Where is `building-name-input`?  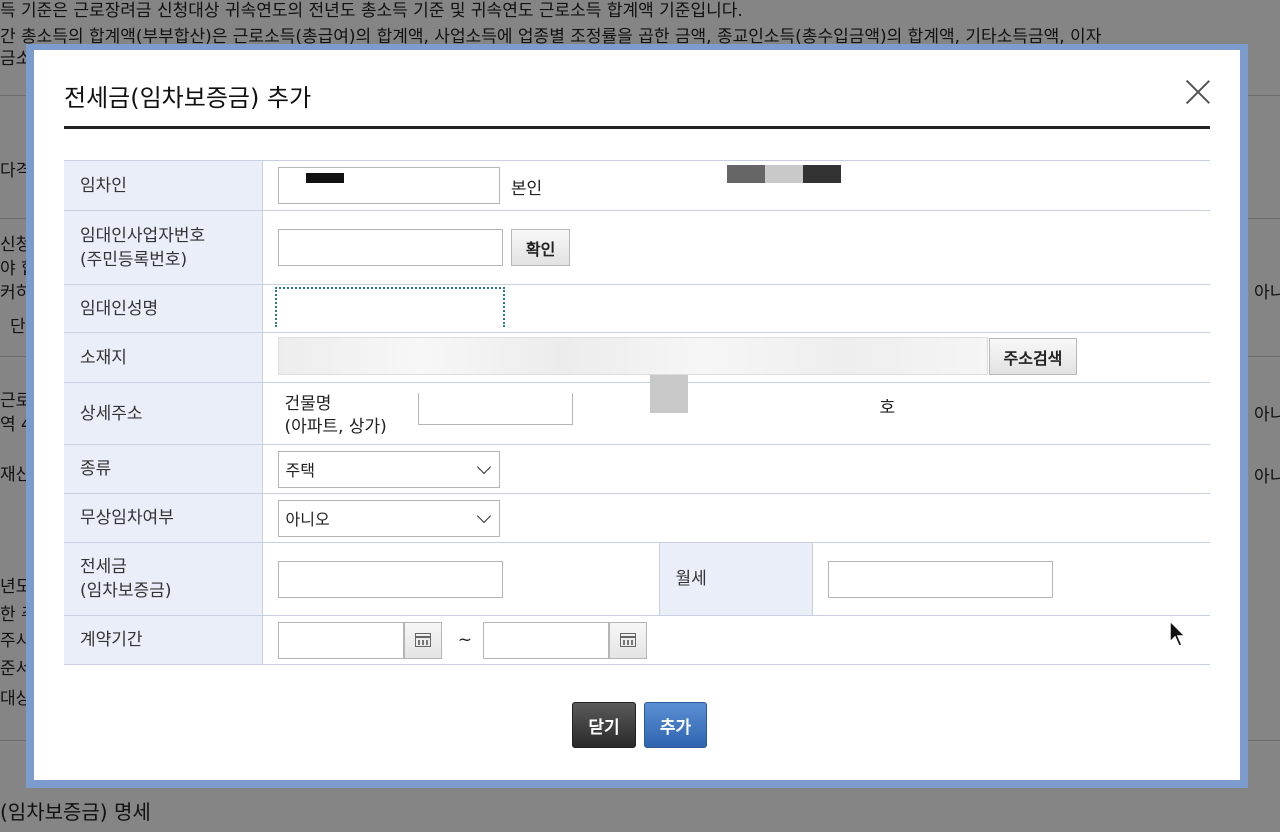 building-name-input is located at coordinates (495, 409).